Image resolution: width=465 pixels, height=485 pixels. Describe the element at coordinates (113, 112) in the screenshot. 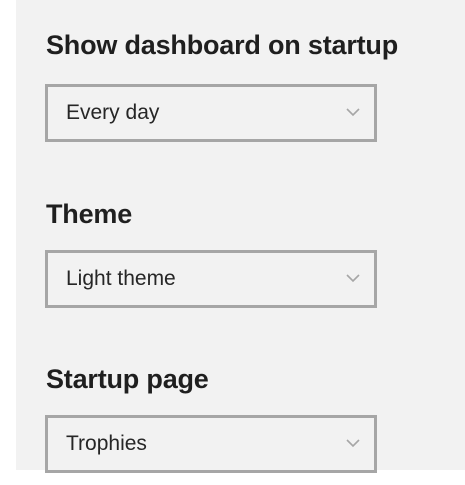

I see `show-dashboard-value: Every day` at that location.